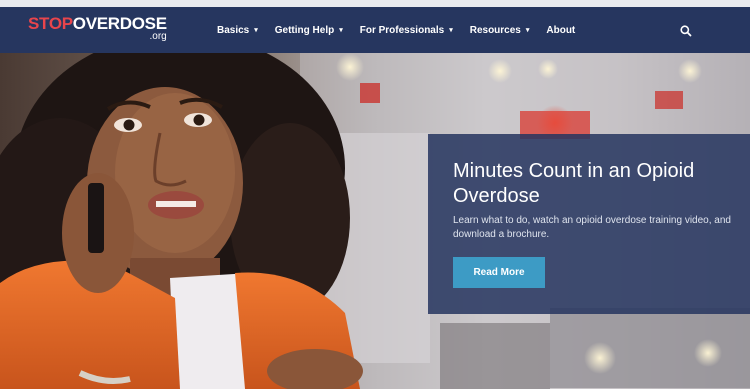  What do you see at coordinates (97, 23) in the screenshot?
I see `logo-wordmark: STOPOVERDOSE` at bounding box center [97, 23].